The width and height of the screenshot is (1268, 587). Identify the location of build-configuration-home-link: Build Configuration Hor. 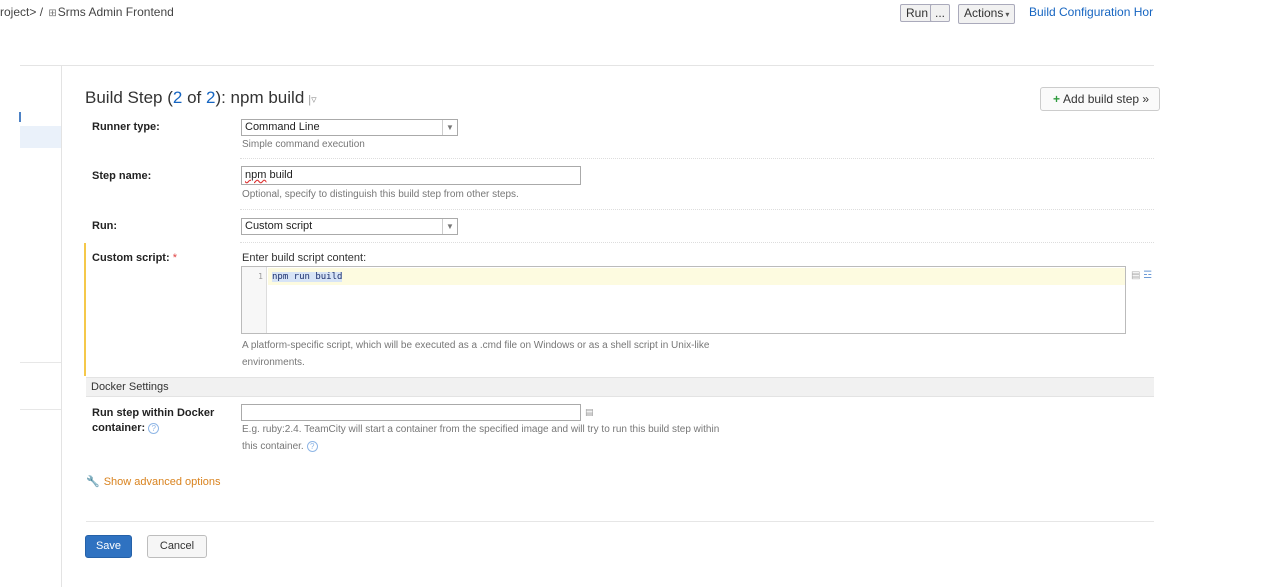
(1091, 12).